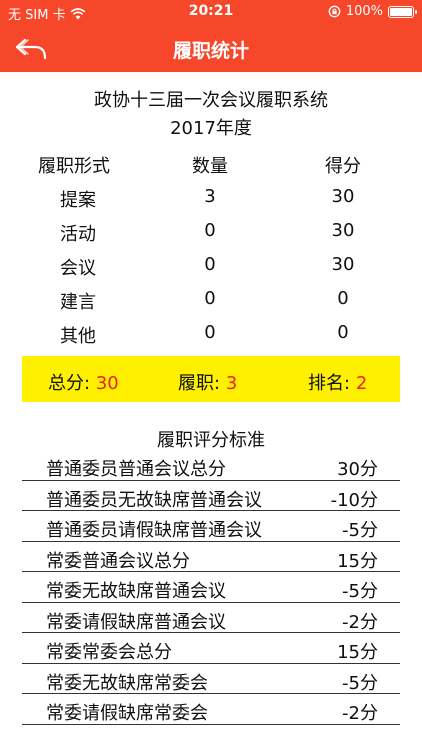 The image size is (422, 750). I want to click on total-score-value: 30, so click(107, 383).